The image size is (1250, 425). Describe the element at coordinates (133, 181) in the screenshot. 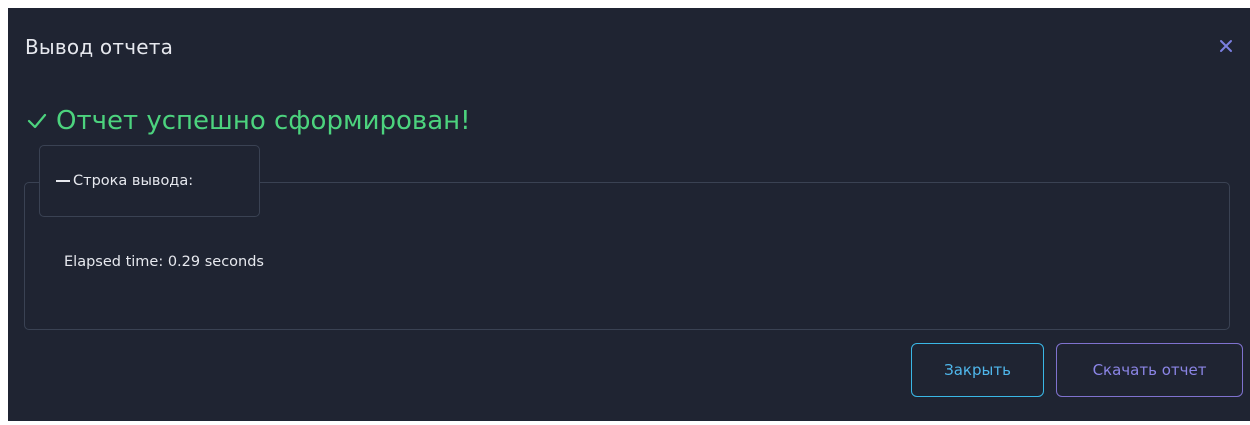

I see `output-legend-label: Строка вывода:` at that location.